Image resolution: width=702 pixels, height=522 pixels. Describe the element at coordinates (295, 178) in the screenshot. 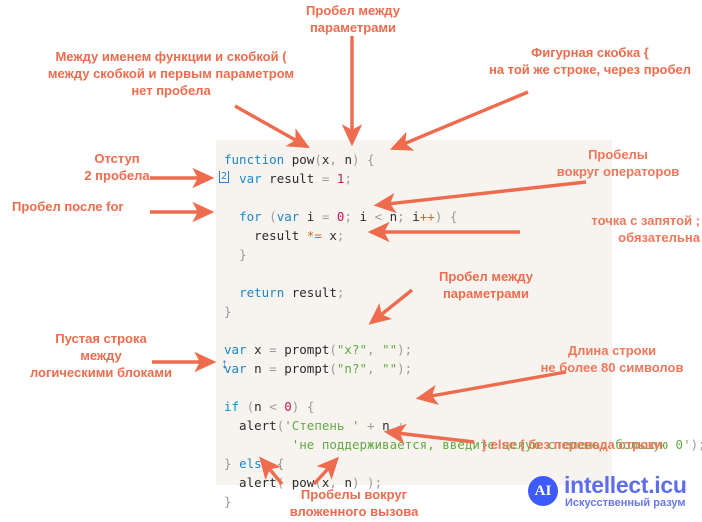

I see `code-line: var result = 1;` at that location.